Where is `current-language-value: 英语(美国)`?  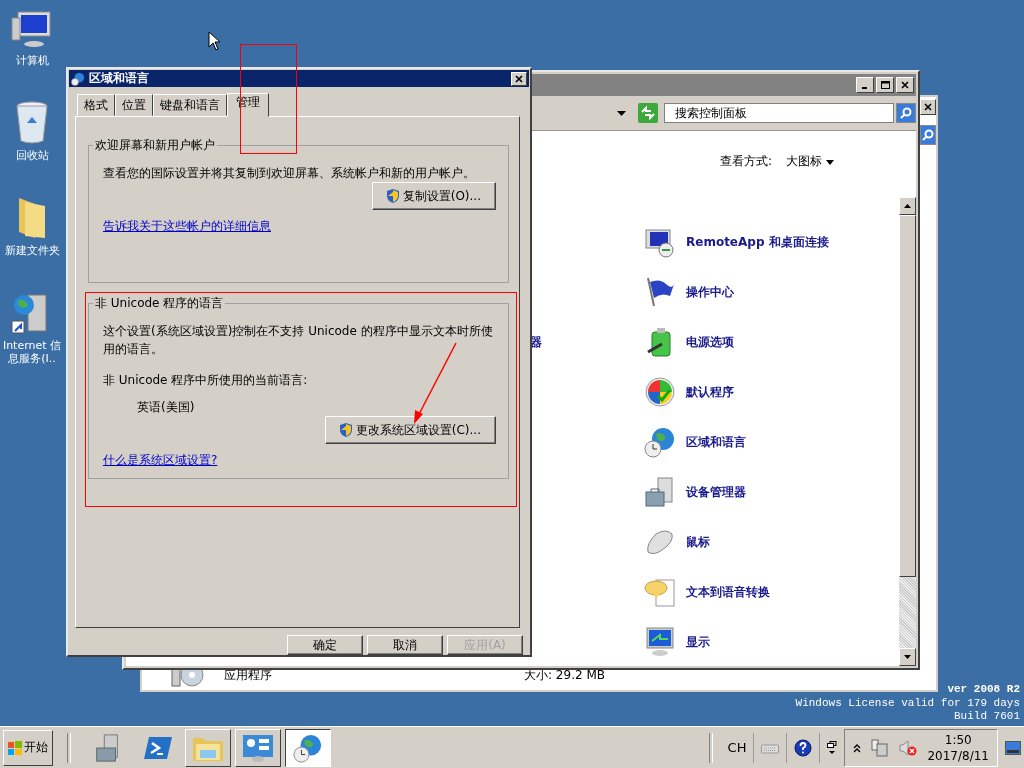 current-language-value: 英语(美国) is located at coordinates (166, 408).